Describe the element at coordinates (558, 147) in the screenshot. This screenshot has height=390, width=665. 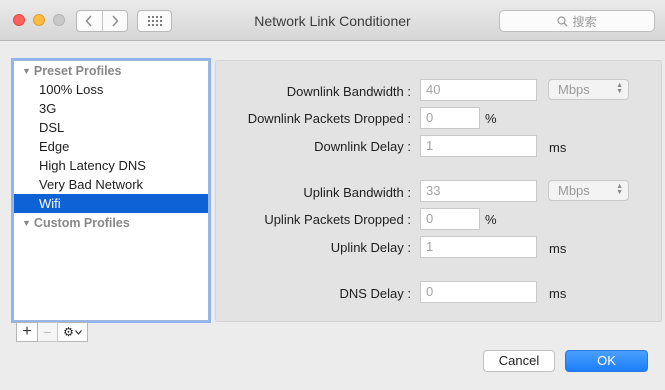
I see `downlink-delay-unit: ms` at that location.